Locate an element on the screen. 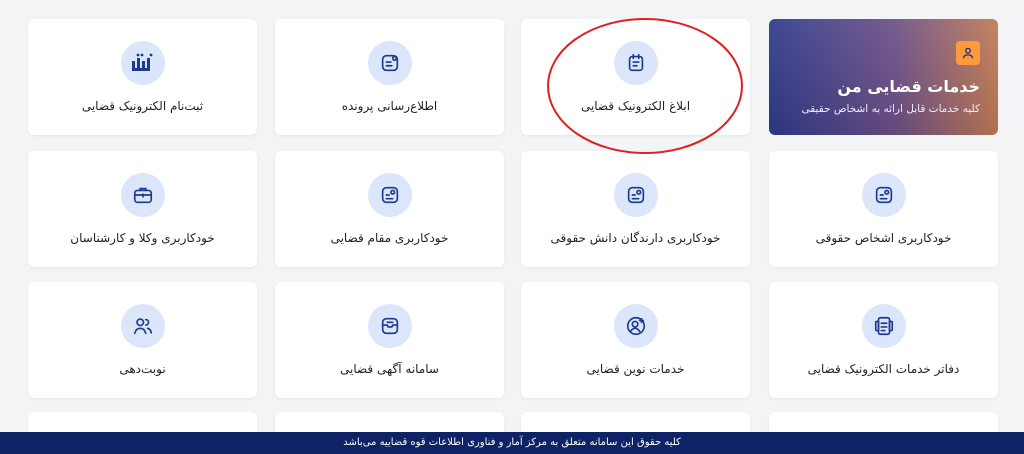  service-card-judicial-announcements: سامانه آگهی قضایی is located at coordinates (389, 340).